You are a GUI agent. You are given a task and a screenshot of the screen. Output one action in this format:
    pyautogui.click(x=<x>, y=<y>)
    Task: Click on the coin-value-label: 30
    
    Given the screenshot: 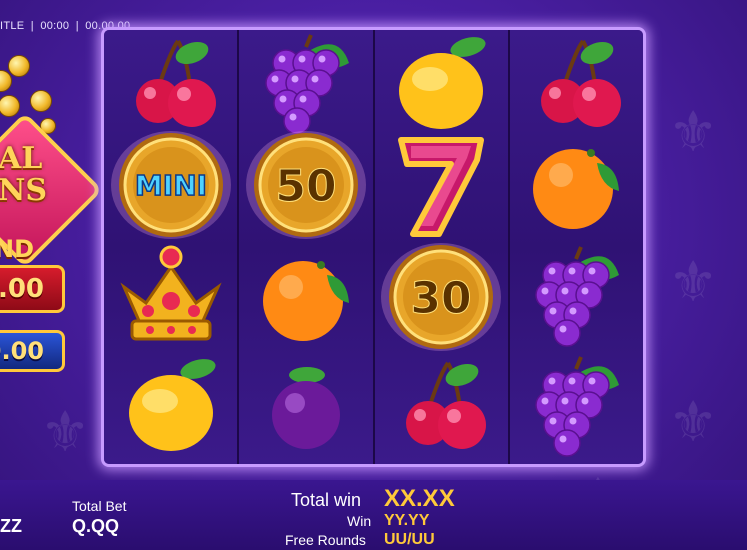 What is the action you would take?
    pyautogui.click(x=441, y=298)
    